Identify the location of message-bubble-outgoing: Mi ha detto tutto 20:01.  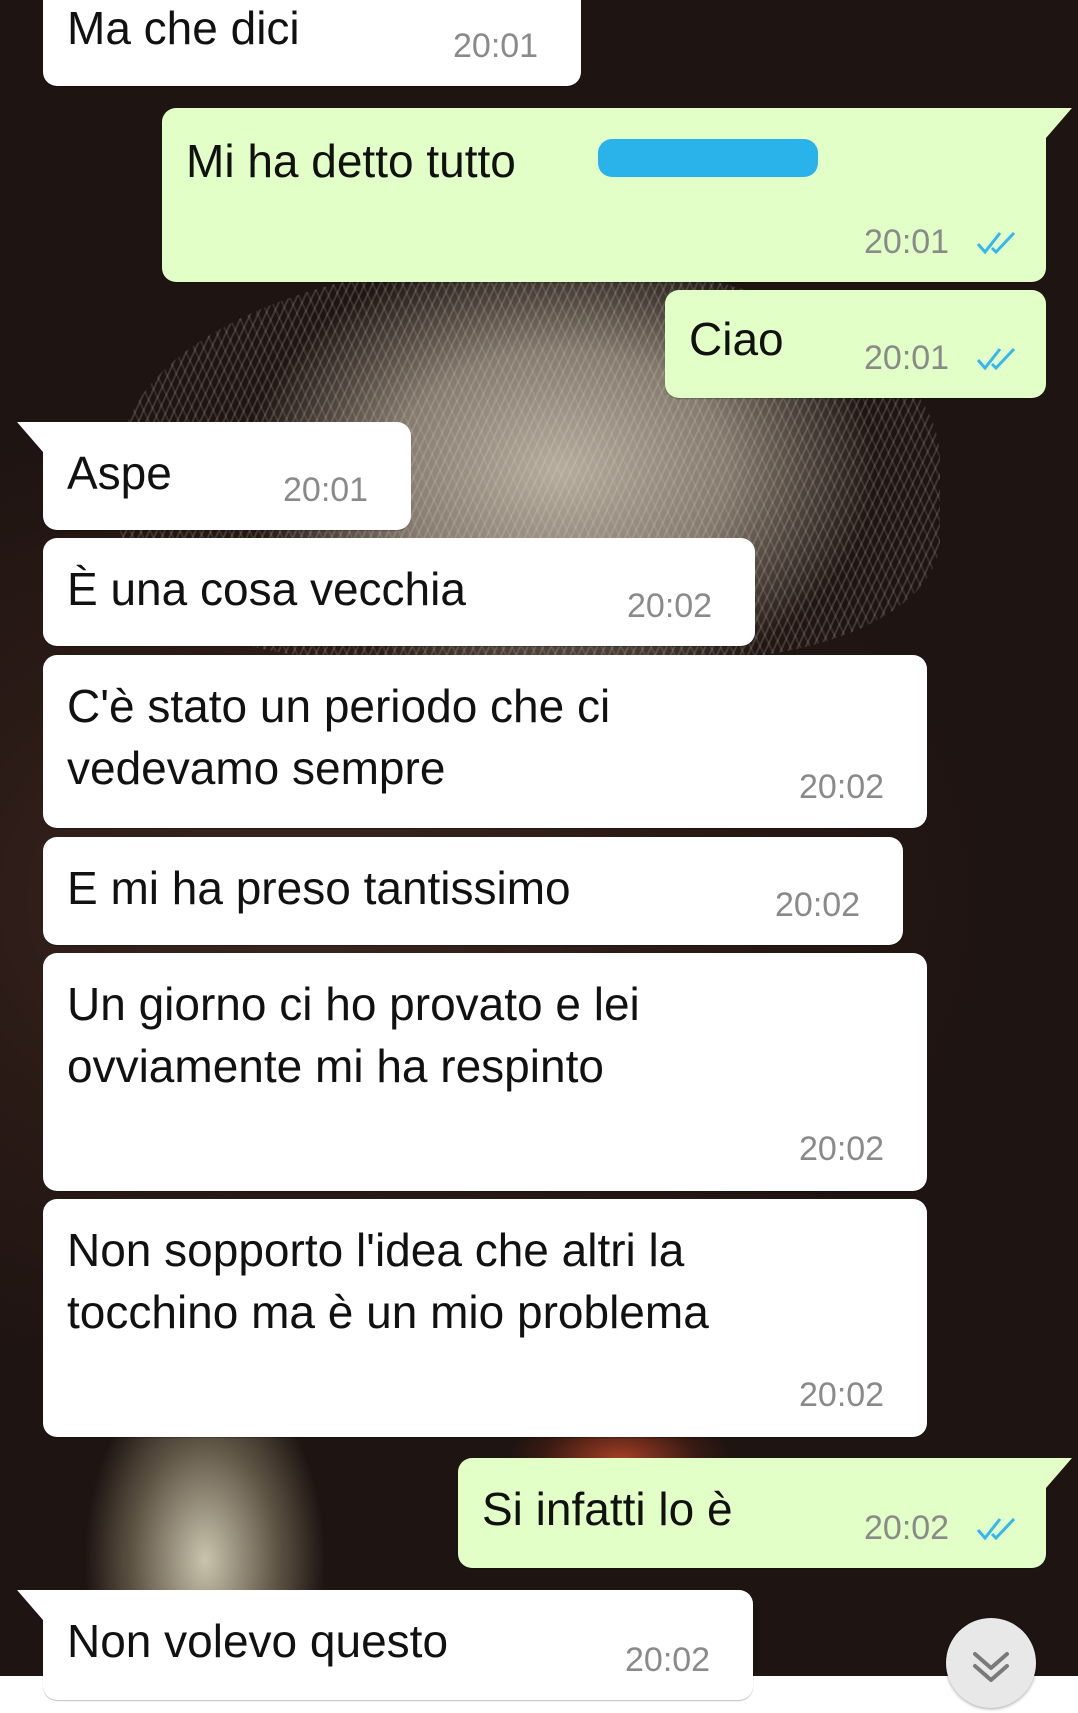
(604, 195).